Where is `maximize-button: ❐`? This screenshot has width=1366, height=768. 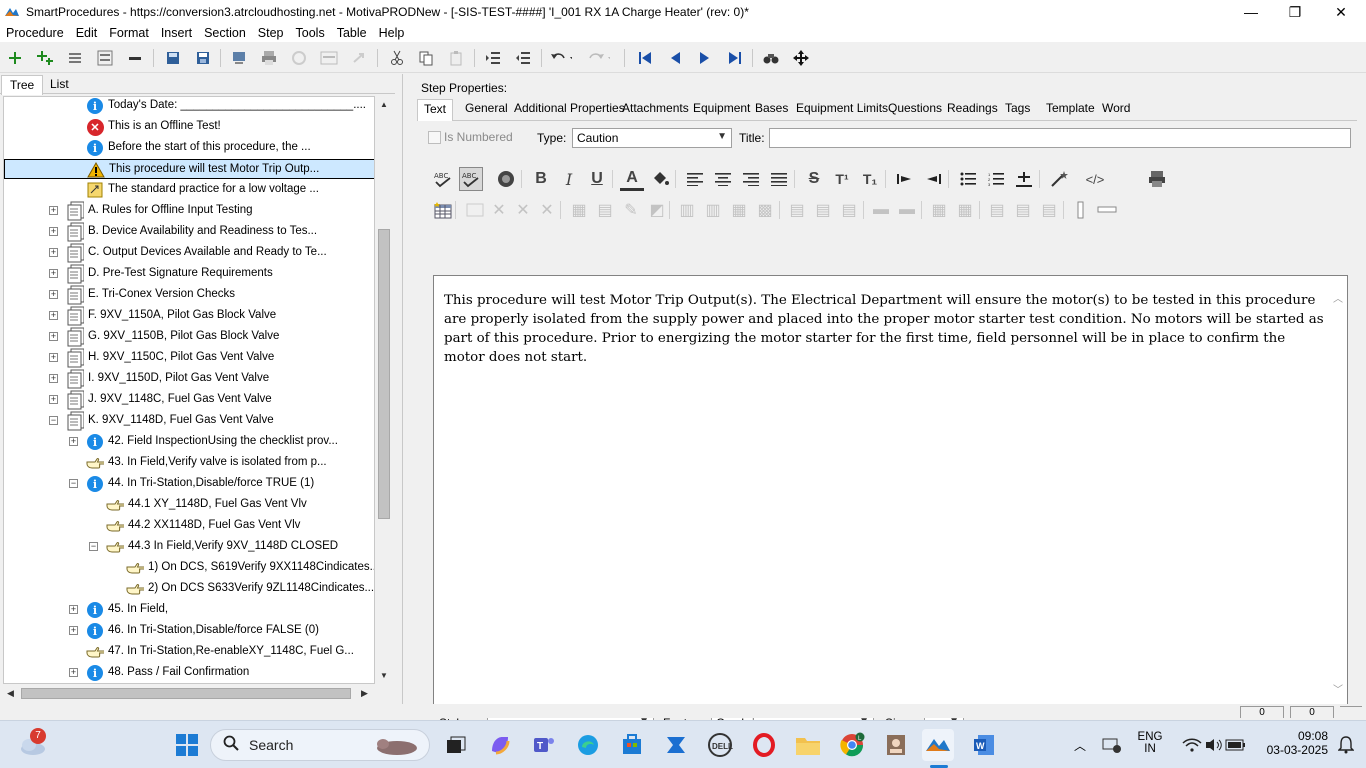
maximize-button: ❐ is located at coordinates (1295, 12).